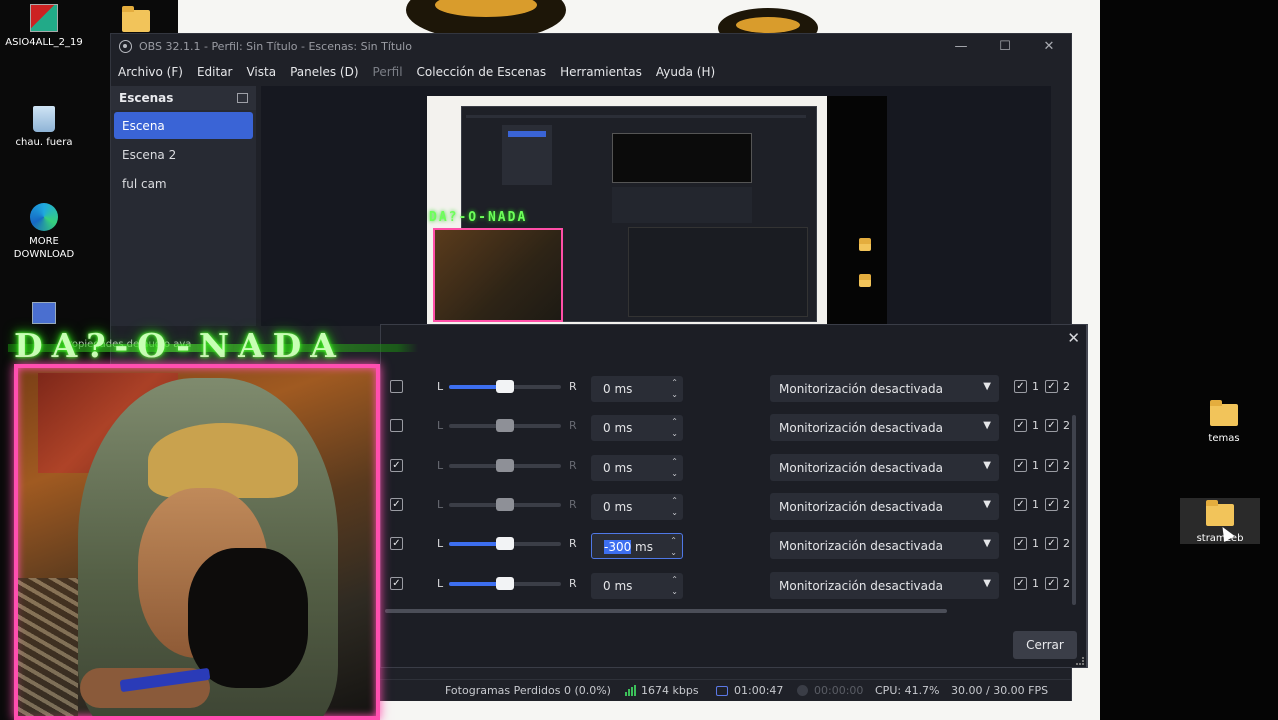 This screenshot has width=1278, height=720. Describe the element at coordinates (657, 210) in the screenshot. I see `preview-canvas: DA?-O-NADA` at that location.